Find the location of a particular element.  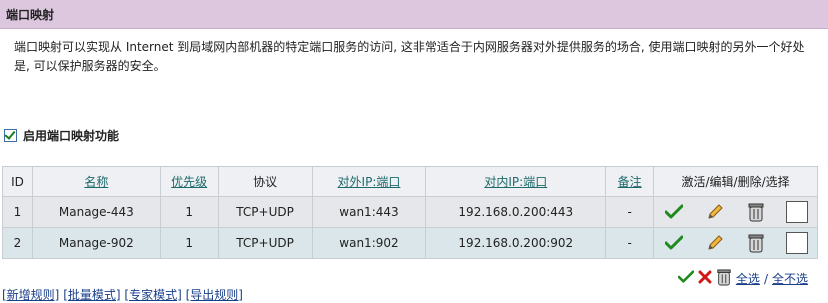

expert-mode-link: [专家模式] is located at coordinates (152, 295).